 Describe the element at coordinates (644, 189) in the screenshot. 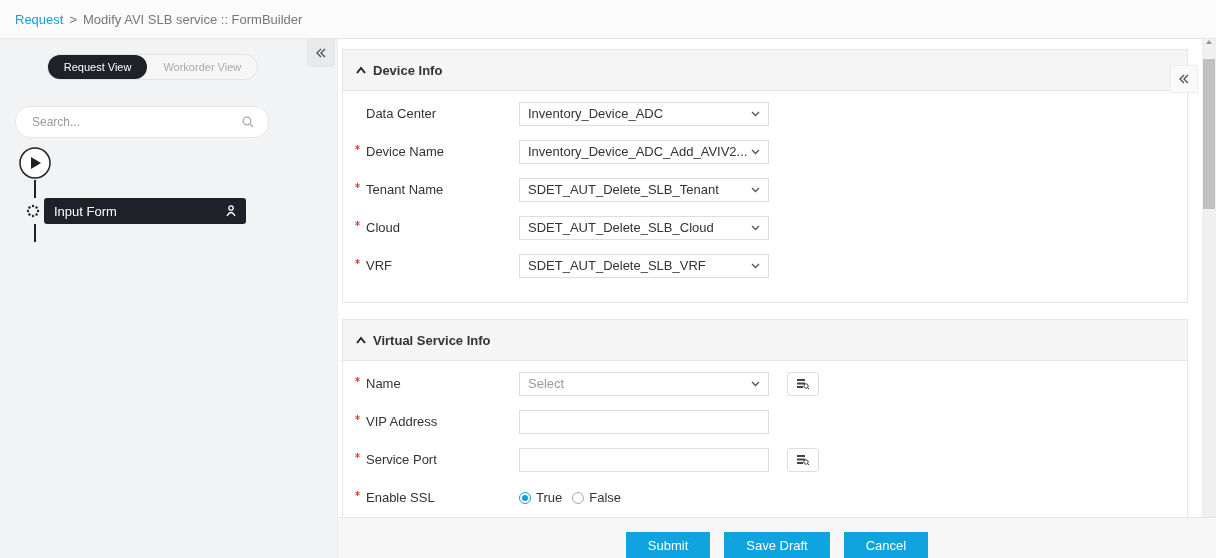

I see `dropdown: SDET_AUT_Delete_SLB_Tenant` at that location.